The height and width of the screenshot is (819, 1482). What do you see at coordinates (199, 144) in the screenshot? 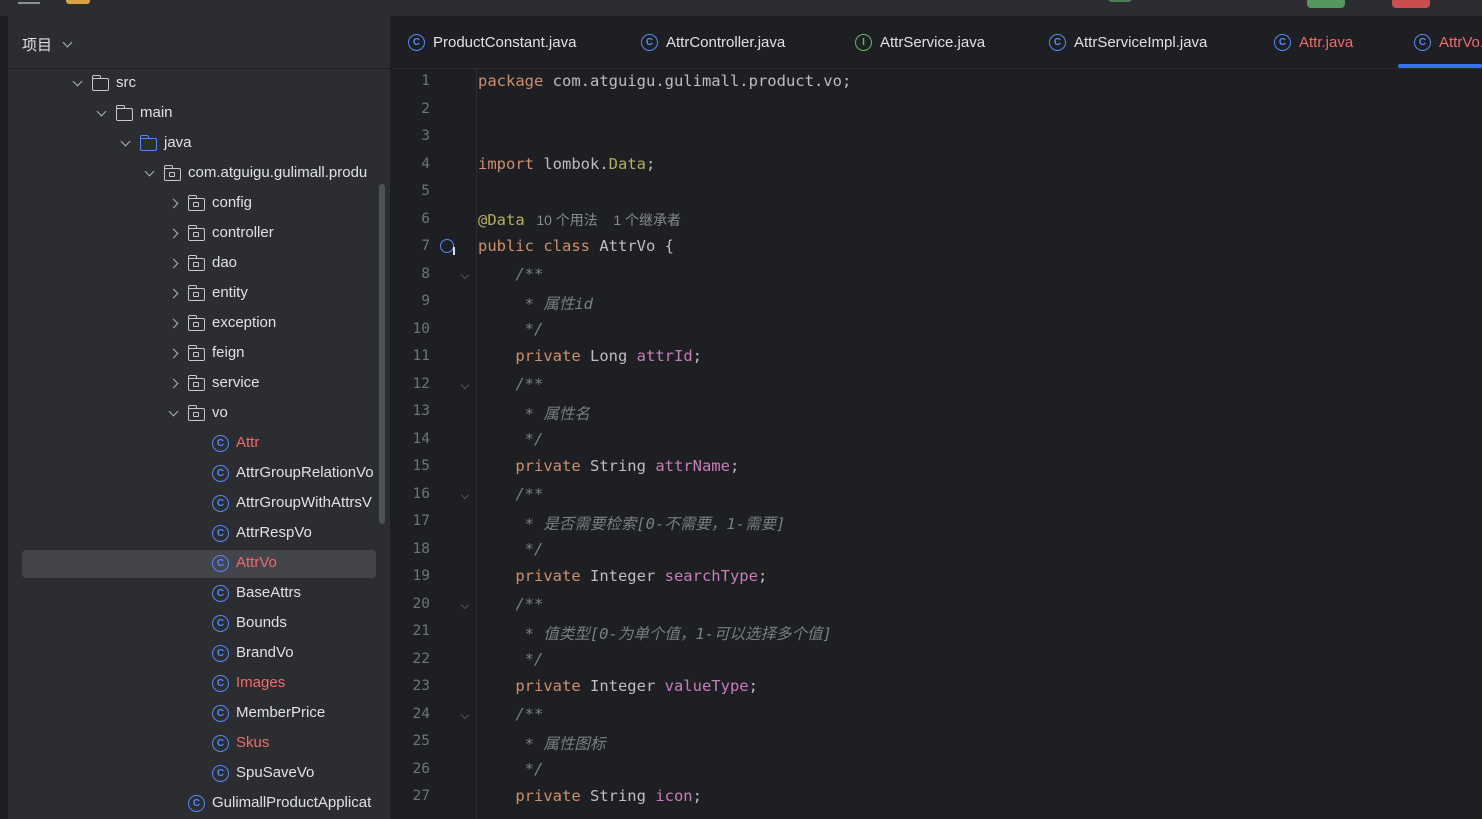
I see `tree-item-folder: java` at bounding box center [199, 144].